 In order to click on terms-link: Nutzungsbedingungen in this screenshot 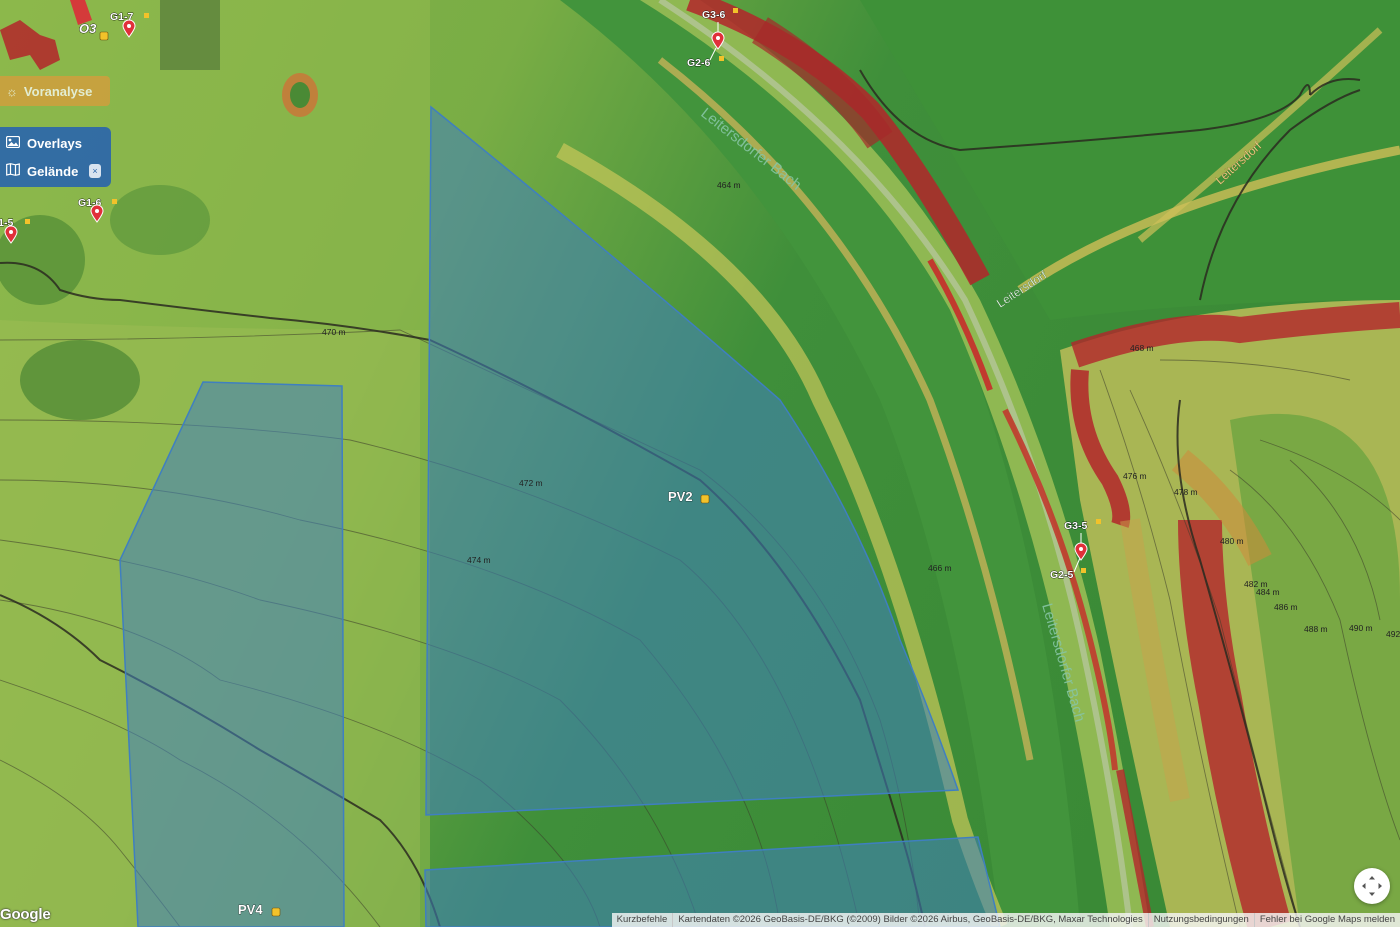, I will do `click(1200, 920)`.